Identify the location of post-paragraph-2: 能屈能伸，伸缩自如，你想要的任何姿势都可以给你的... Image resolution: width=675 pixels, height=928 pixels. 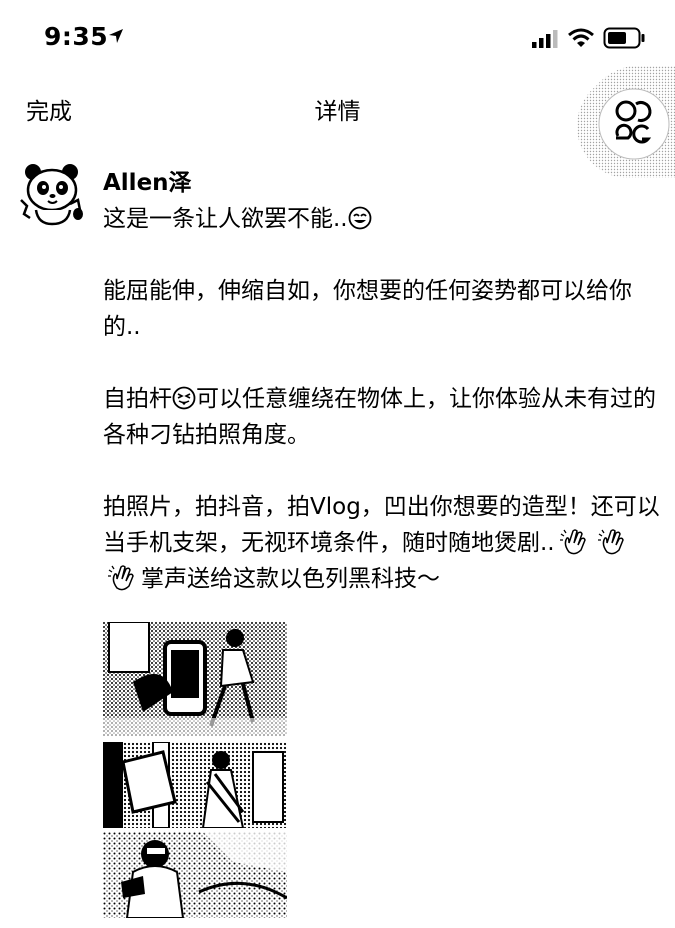
(367, 309).